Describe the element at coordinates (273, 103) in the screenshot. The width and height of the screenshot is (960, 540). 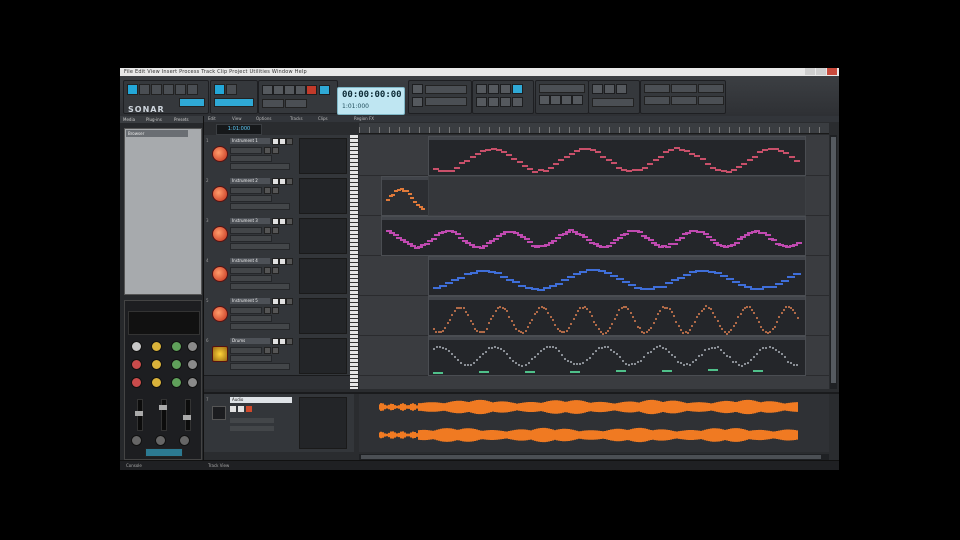
I see `punch-toggle` at that location.